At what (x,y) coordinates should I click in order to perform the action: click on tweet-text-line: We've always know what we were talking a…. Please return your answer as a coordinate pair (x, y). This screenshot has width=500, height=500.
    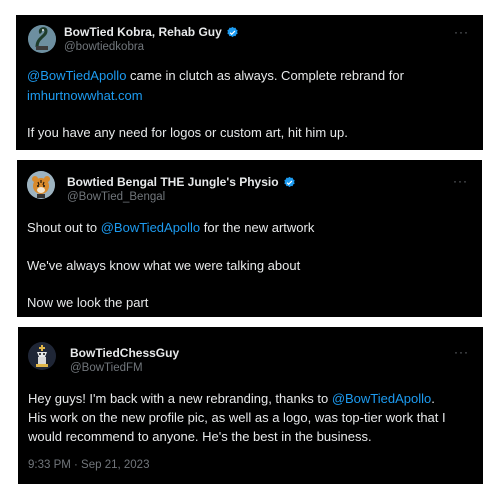
    Looking at the image, I should click on (164, 265).